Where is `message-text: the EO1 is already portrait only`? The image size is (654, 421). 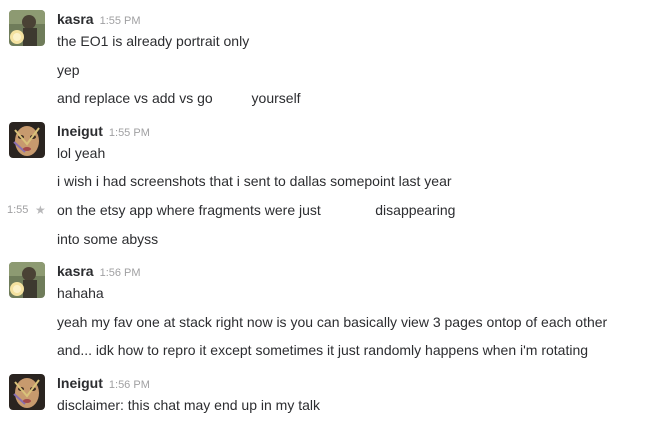 message-text: the EO1 is already portrait only is located at coordinates (153, 41).